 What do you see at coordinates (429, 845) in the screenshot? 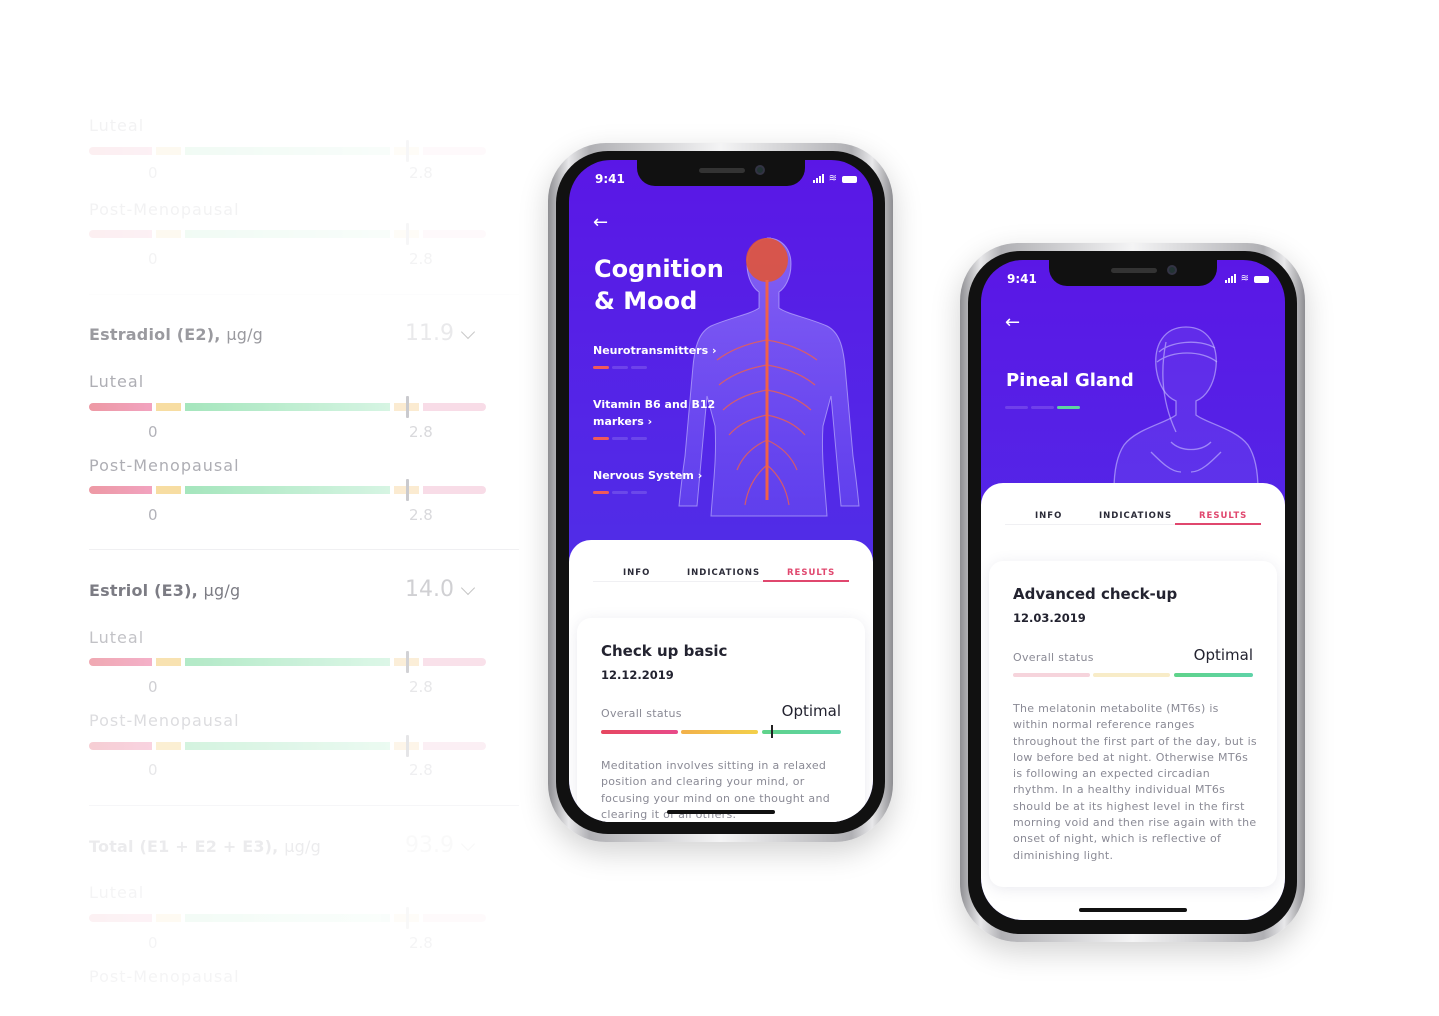
I see `section-value: 93.9` at bounding box center [429, 845].